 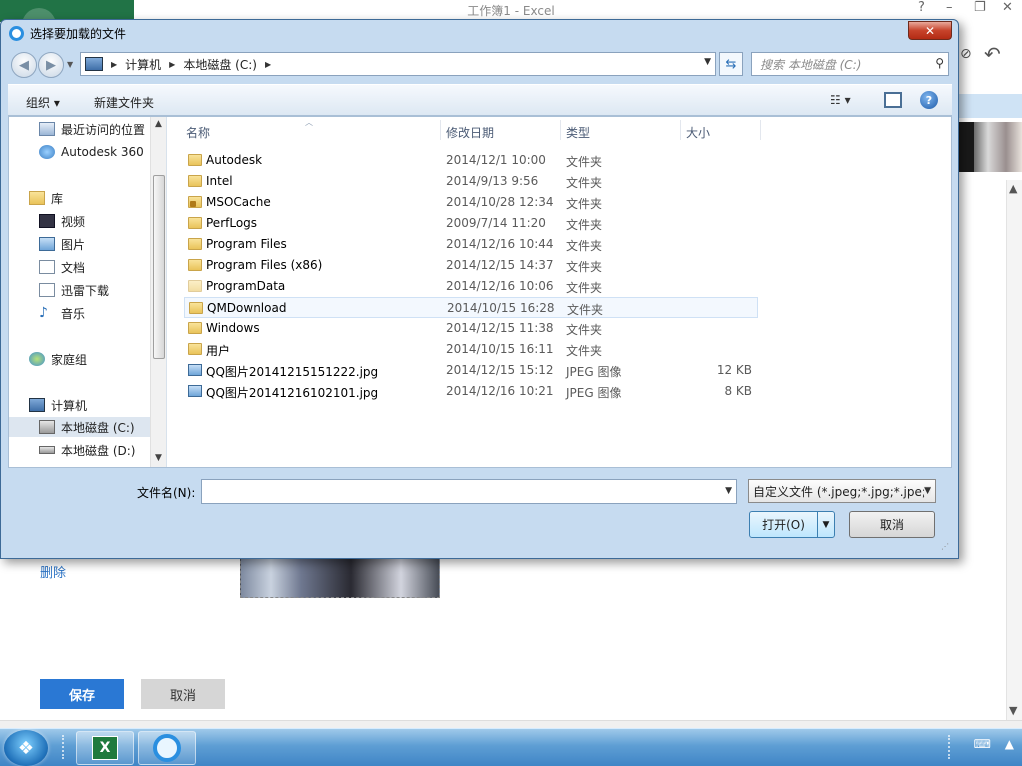 I want to click on nav-scrollbar: ▲ ▼, so click(x=158, y=292).